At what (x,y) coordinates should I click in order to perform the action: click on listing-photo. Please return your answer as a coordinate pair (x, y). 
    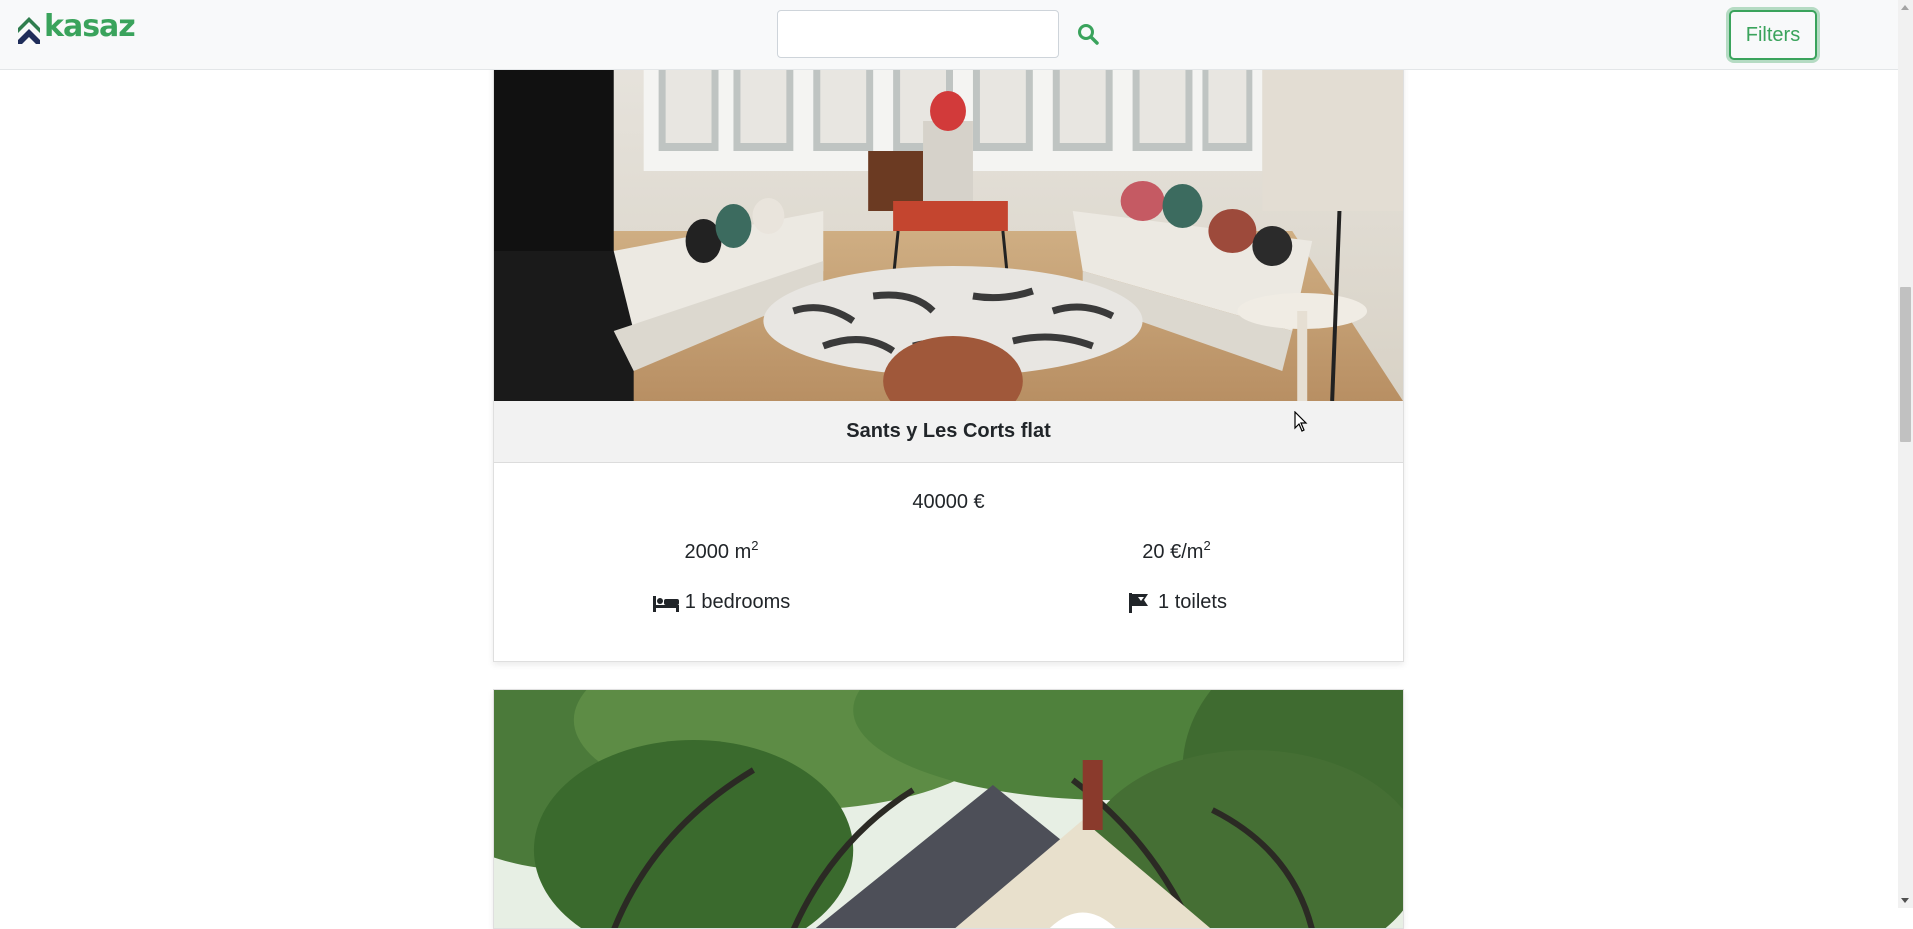
    Looking at the image, I should click on (948, 809).